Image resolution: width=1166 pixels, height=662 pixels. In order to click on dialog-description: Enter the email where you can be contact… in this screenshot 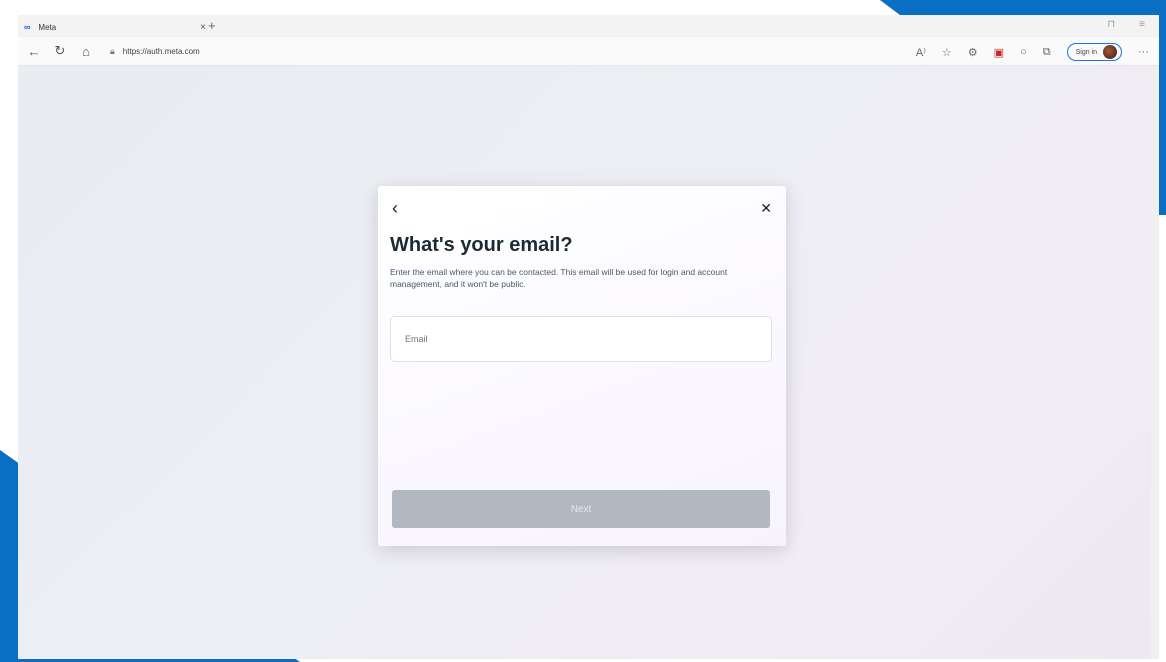, I will do `click(559, 278)`.